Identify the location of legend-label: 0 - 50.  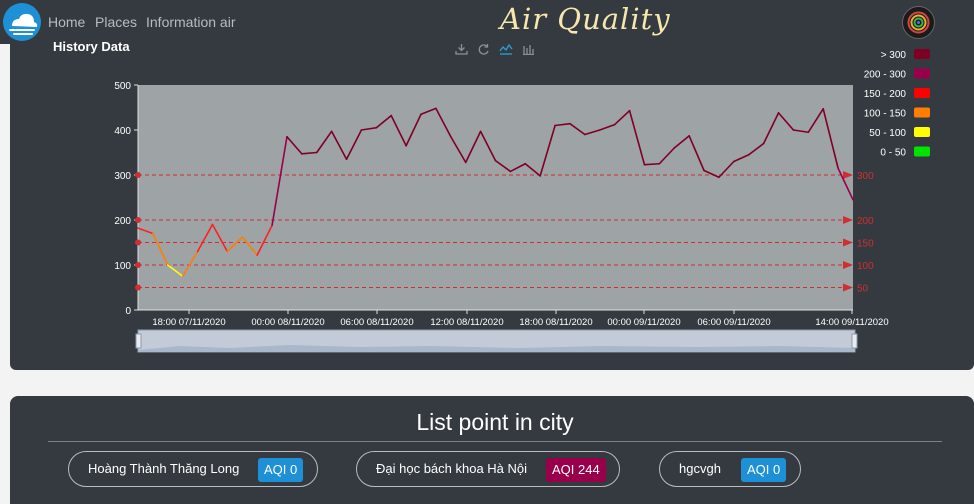
(893, 153).